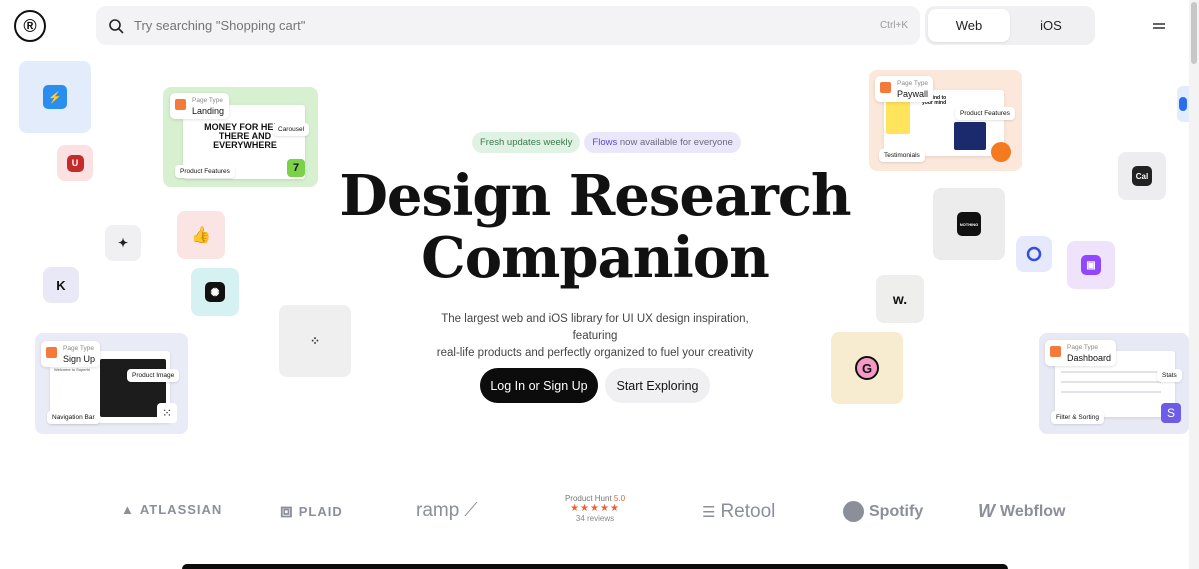 This screenshot has height=569, width=1199. I want to click on chip-navigation-bar: Navigation Bar, so click(73, 417).